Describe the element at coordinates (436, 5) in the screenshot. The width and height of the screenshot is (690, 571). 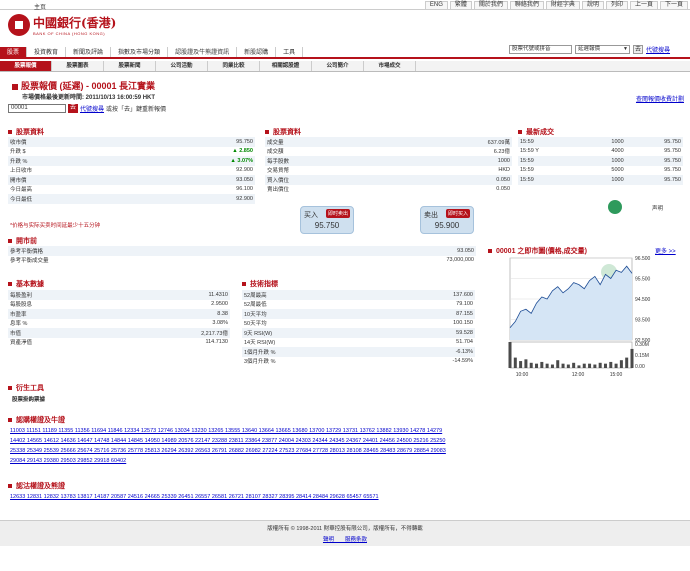
I see `utility-link-0: ENG` at that location.